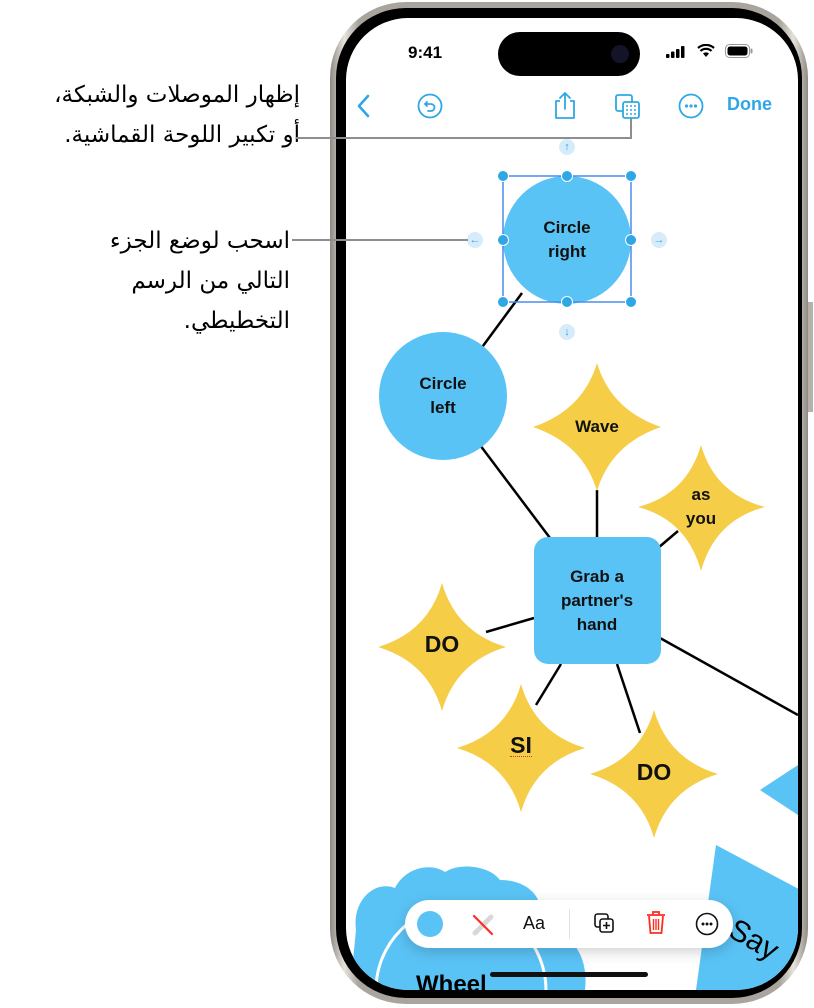  What do you see at coordinates (597, 624) in the screenshot?
I see `label-line: hand` at bounding box center [597, 624].